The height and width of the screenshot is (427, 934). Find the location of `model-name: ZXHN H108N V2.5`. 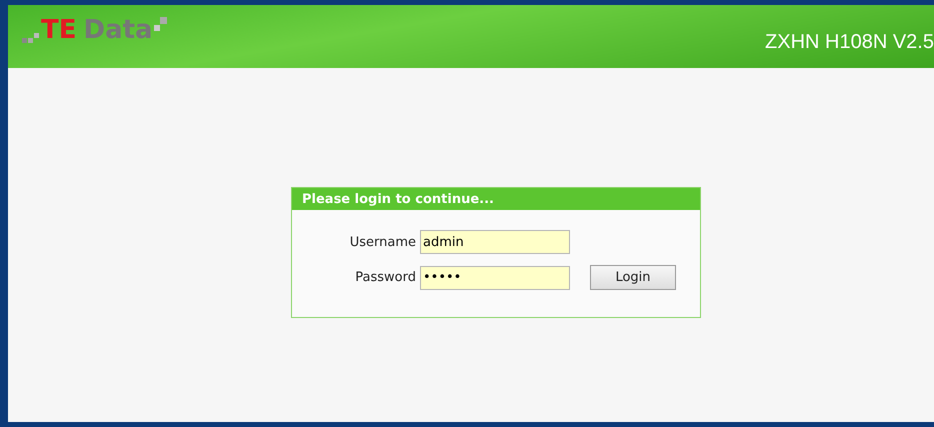

model-name: ZXHN H108N V2.5 is located at coordinates (849, 42).